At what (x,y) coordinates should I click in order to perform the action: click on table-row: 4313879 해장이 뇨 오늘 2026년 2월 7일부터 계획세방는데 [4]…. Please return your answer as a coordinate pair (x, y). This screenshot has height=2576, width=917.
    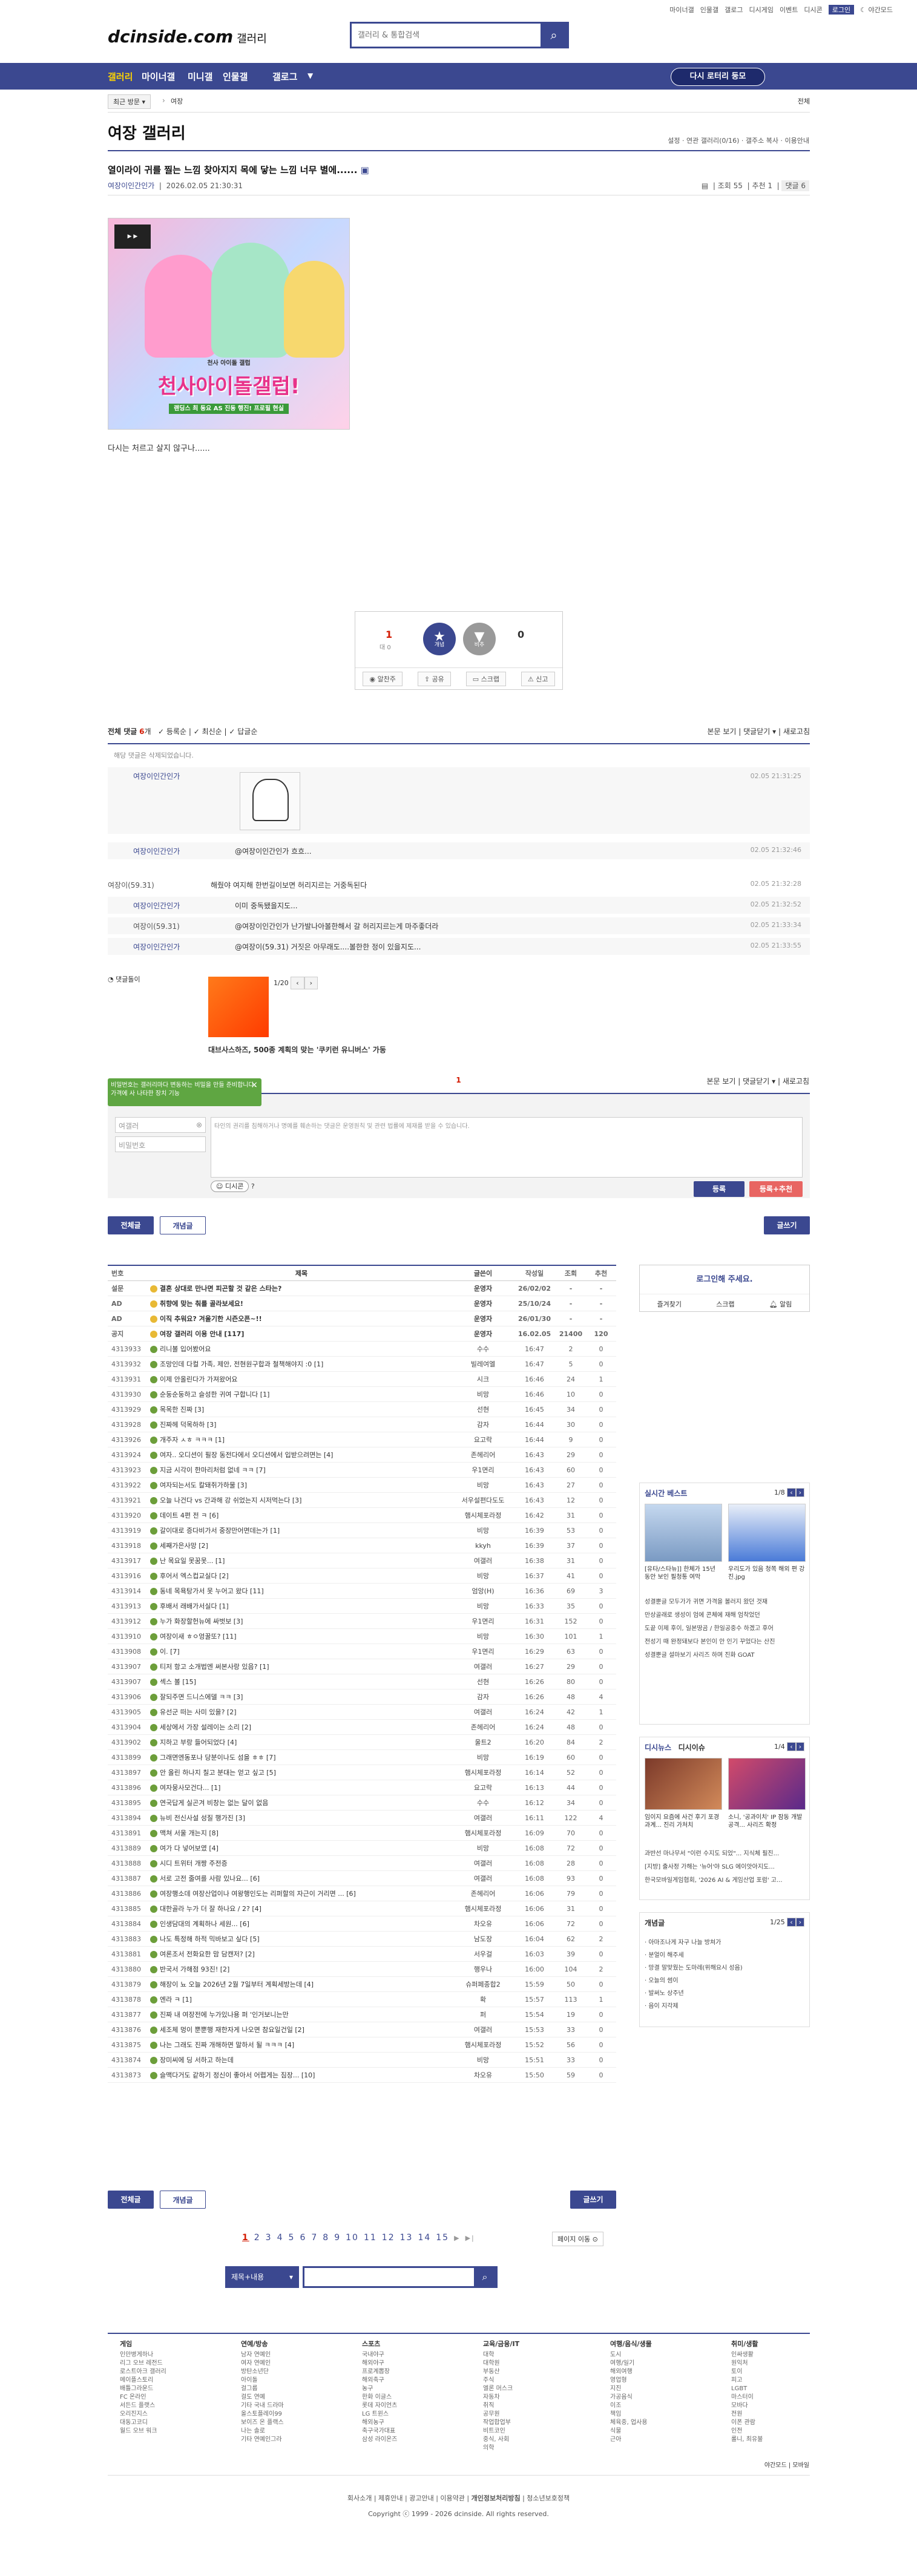
    Looking at the image, I should click on (362, 1984).